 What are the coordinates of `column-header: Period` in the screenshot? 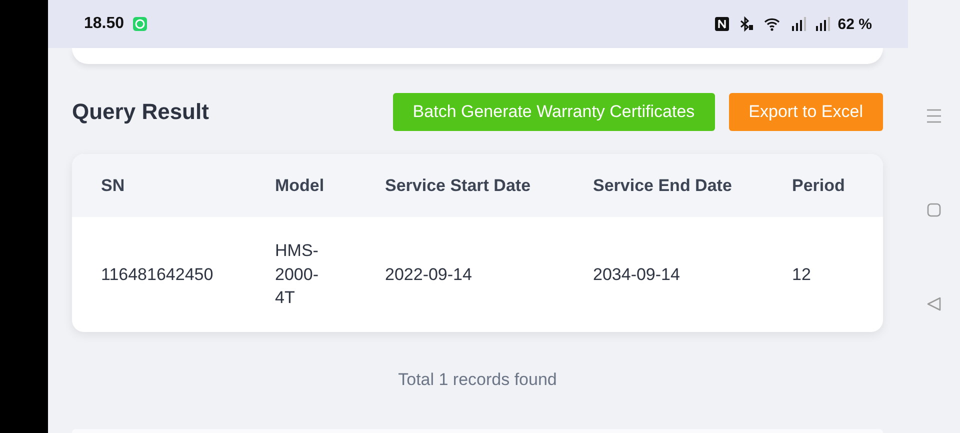 It's located at (819, 186).